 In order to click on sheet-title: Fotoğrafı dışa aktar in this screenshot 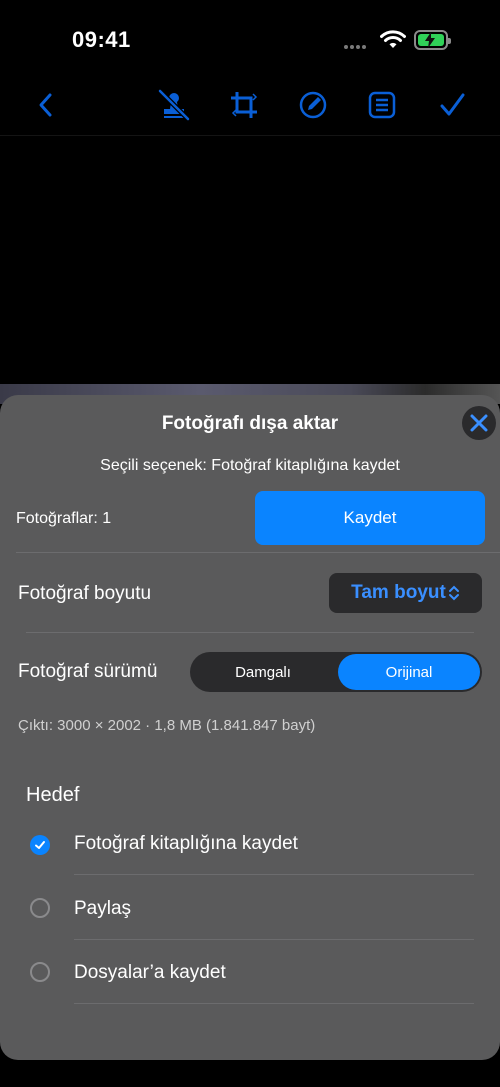, I will do `click(250, 423)`.